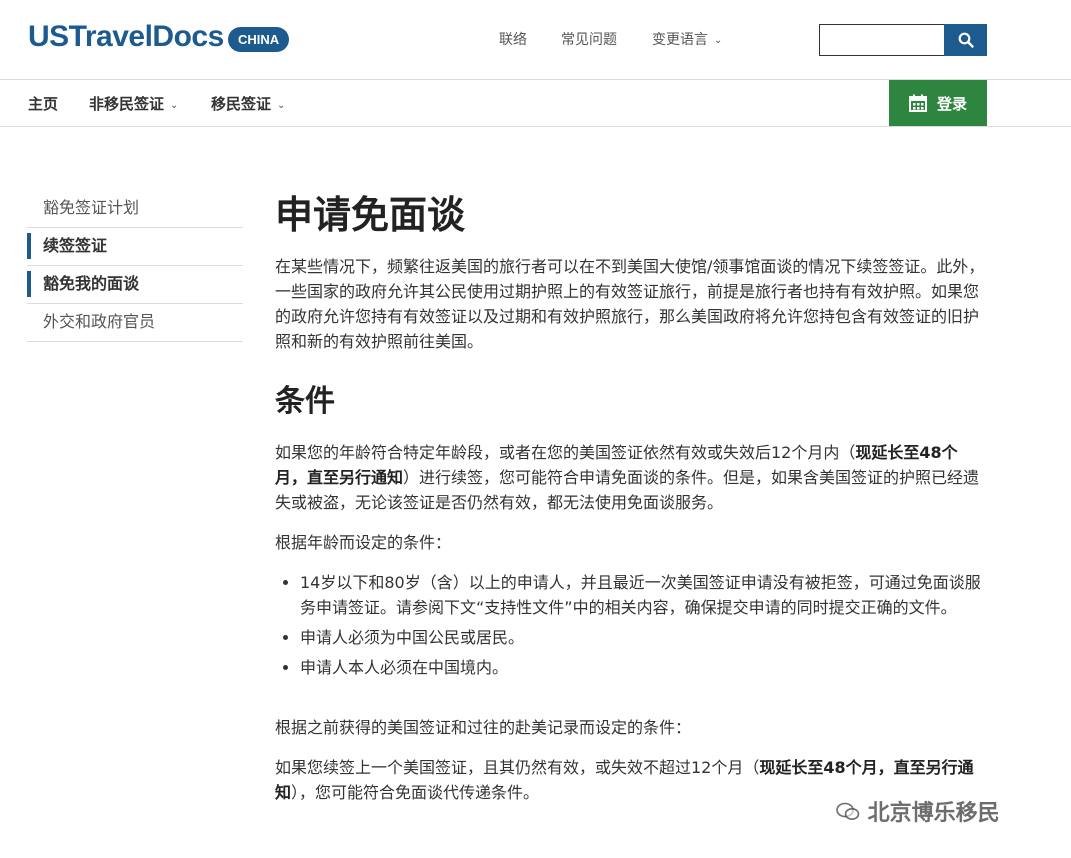 This screenshot has width=1071, height=858. Describe the element at coordinates (917, 103) in the screenshot. I see `calendar-icon` at that location.